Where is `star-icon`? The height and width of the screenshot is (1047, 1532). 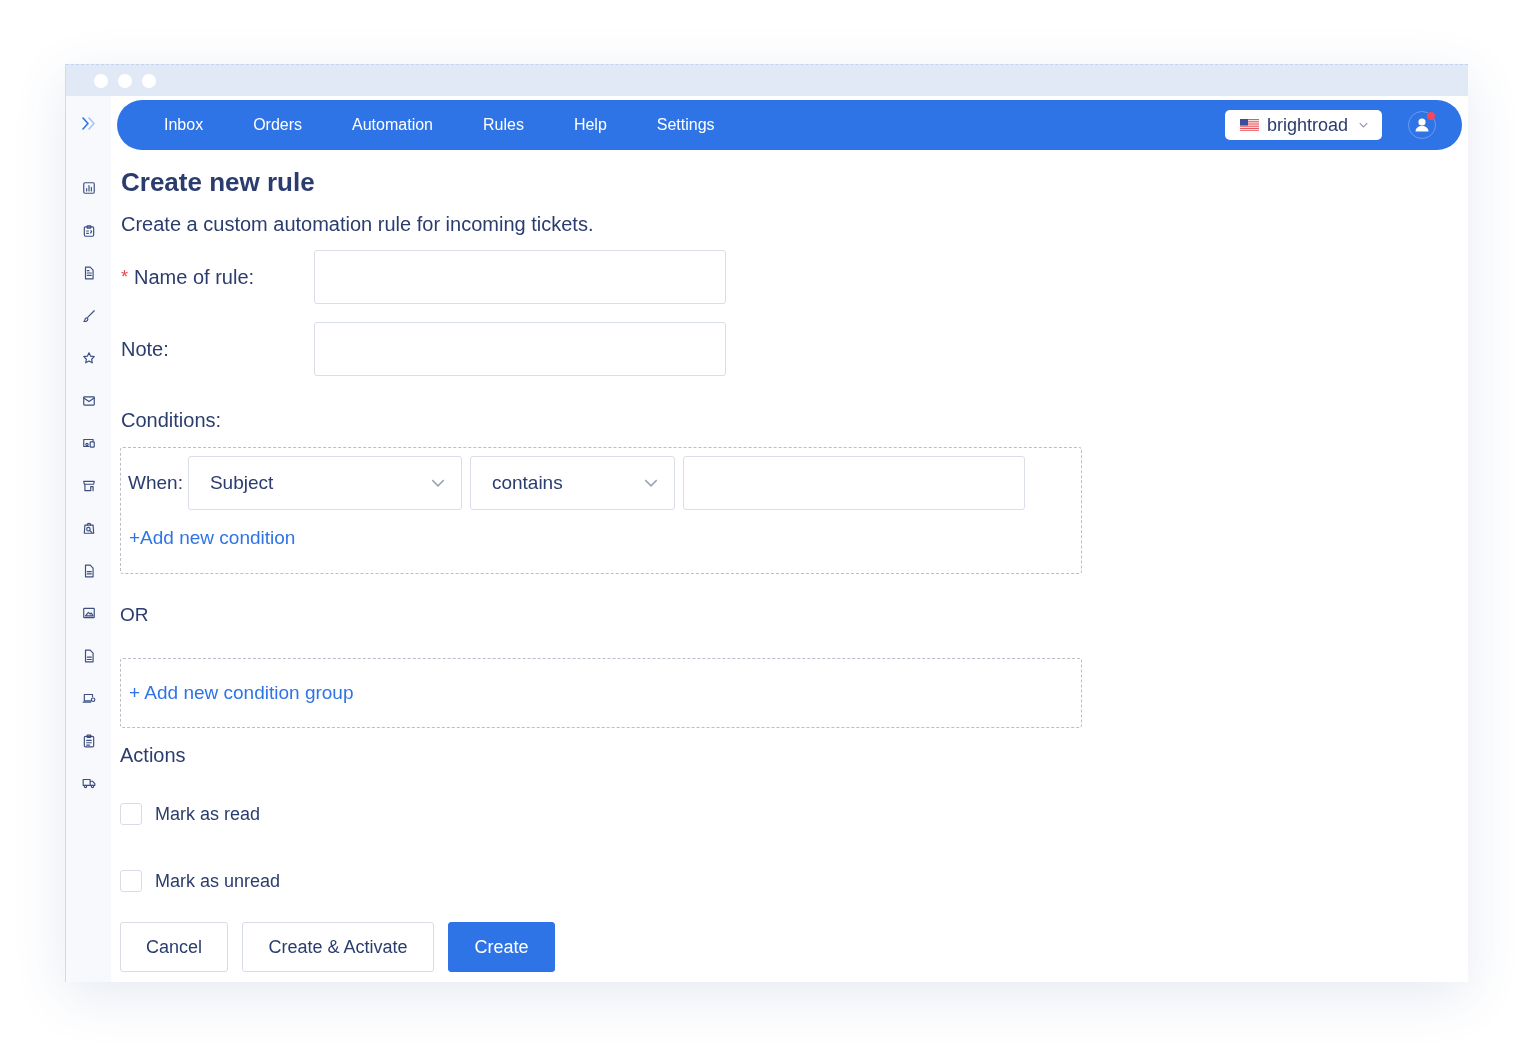
star-icon is located at coordinates (88, 358).